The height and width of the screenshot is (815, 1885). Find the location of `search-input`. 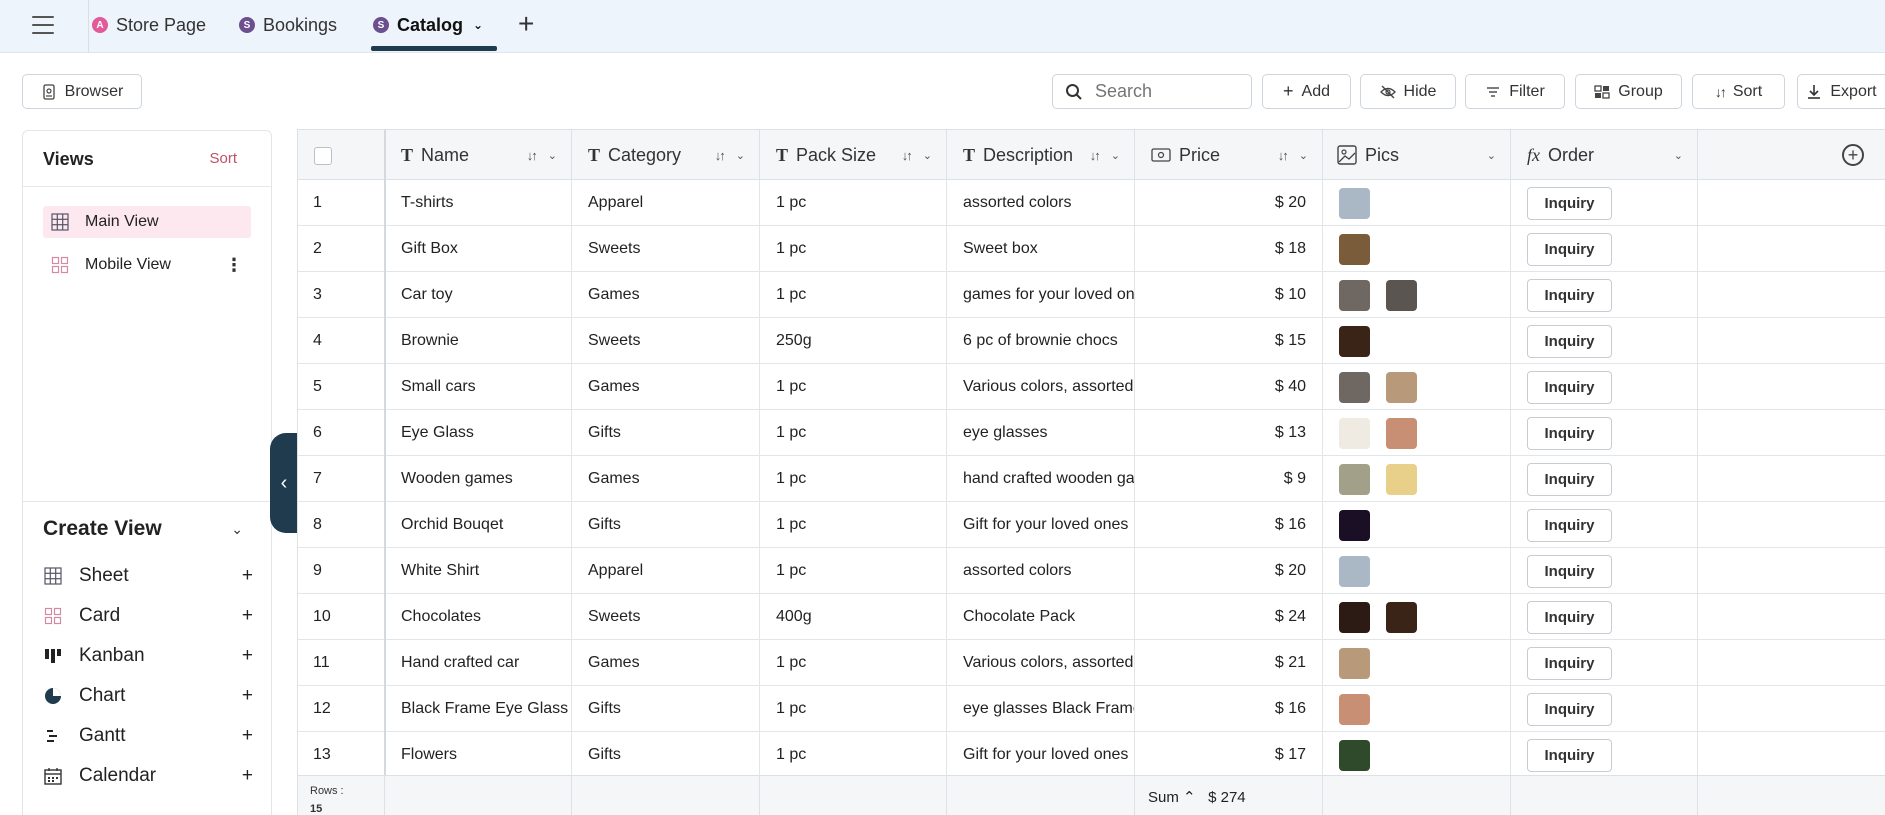

search-input is located at coordinates (1170, 91).